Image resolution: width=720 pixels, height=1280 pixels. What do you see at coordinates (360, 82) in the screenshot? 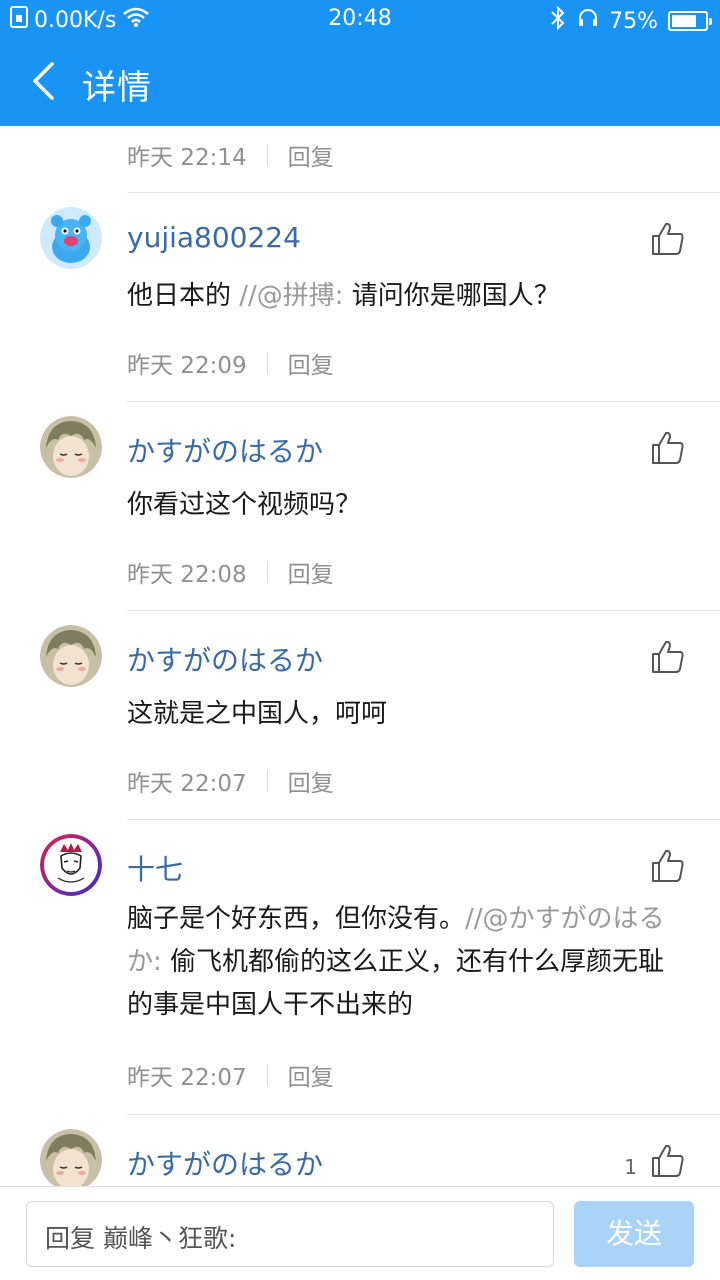
I see `app-header: 详情` at bounding box center [360, 82].